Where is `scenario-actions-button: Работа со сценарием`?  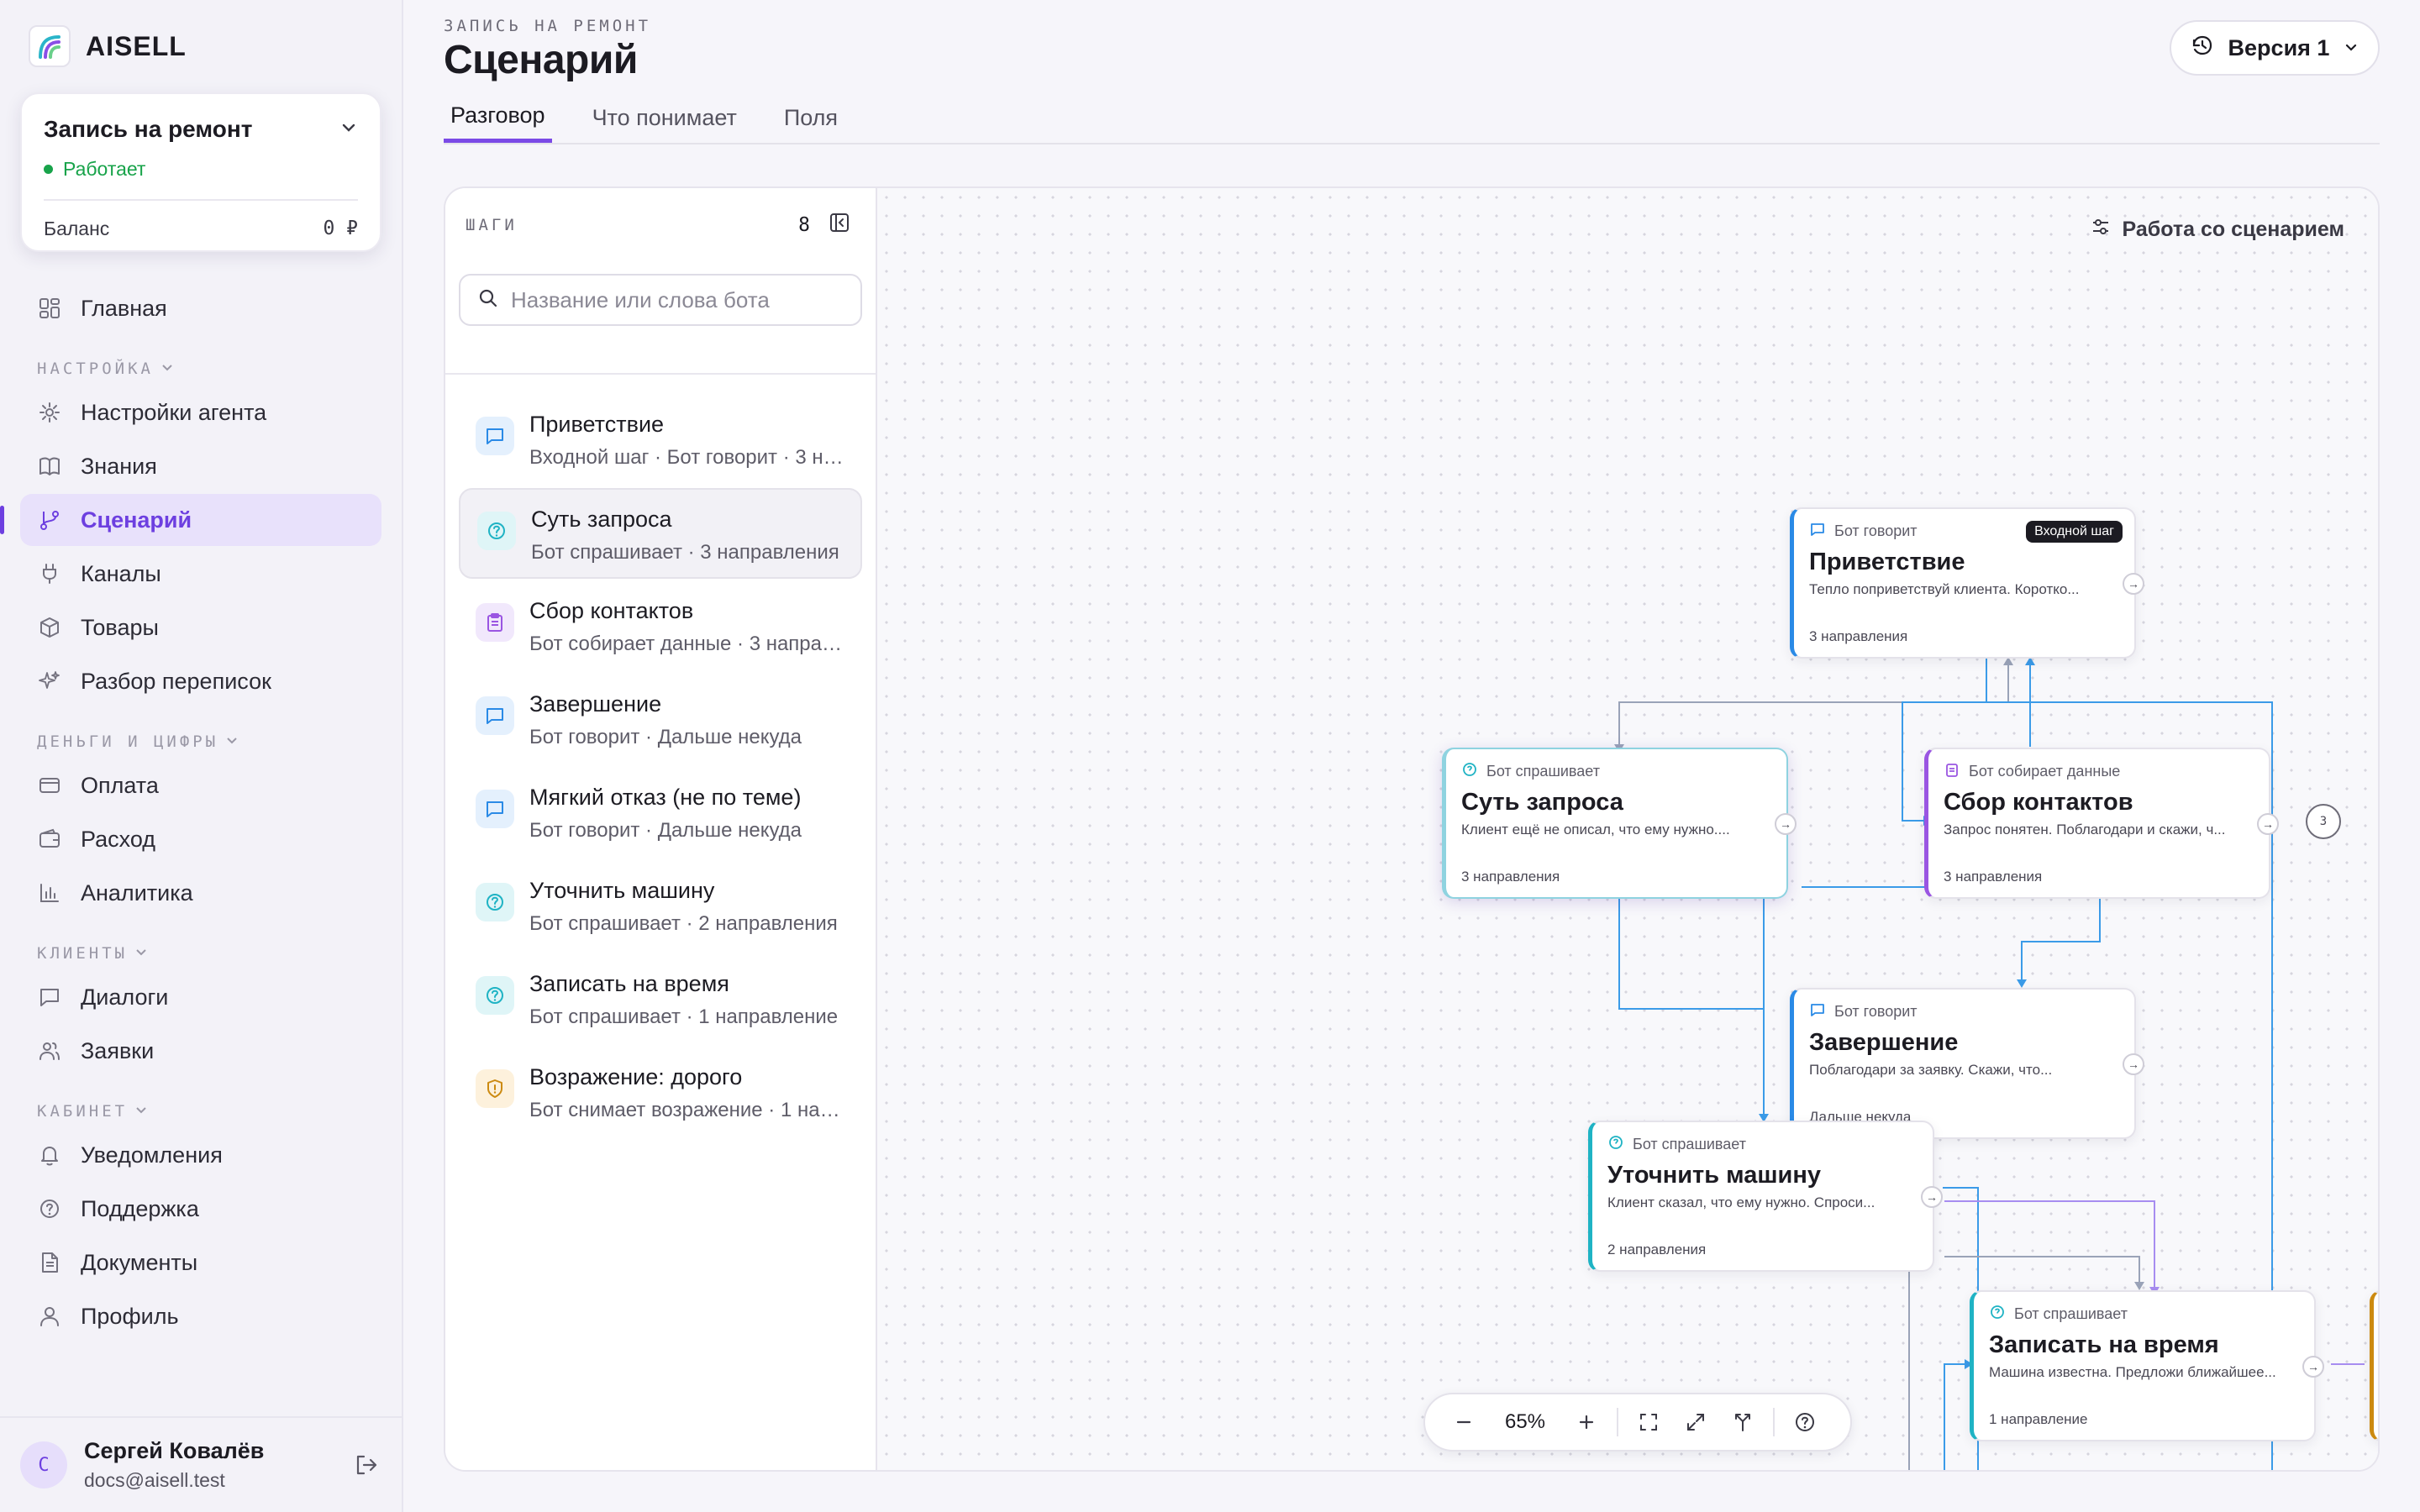 scenario-actions-button: Работа со сценарием is located at coordinates (2217, 230).